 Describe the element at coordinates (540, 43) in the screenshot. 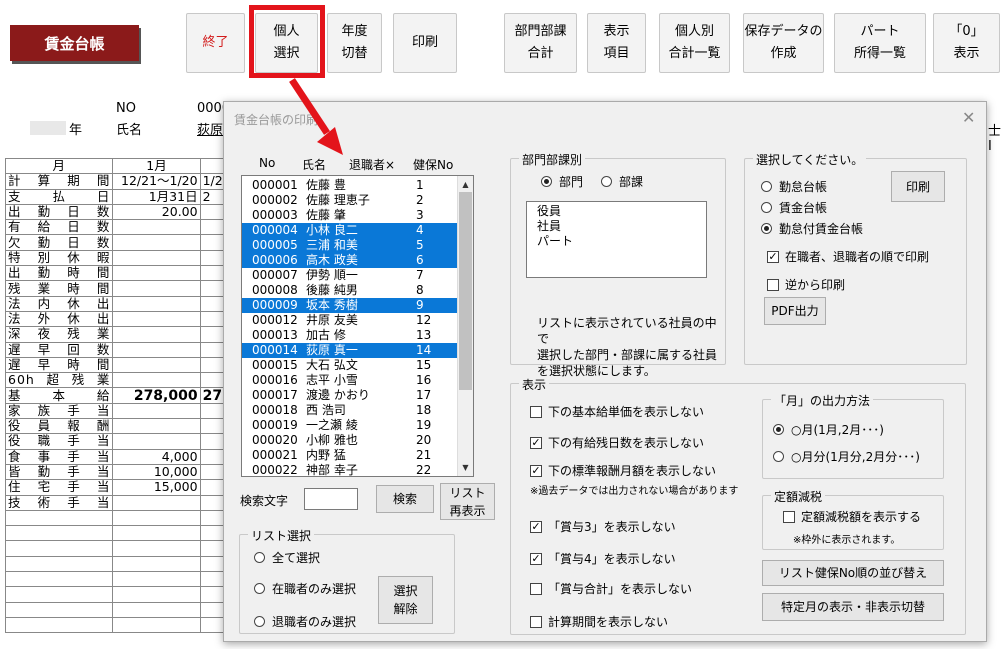

I see `toolbar-button-4: 部門部課 合計` at that location.